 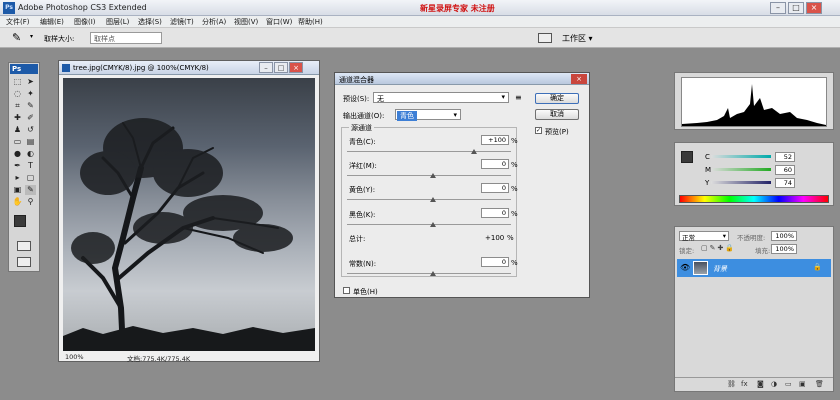 I want to click on eyedropper-active-icon: ✎, so click(x=30, y=190).